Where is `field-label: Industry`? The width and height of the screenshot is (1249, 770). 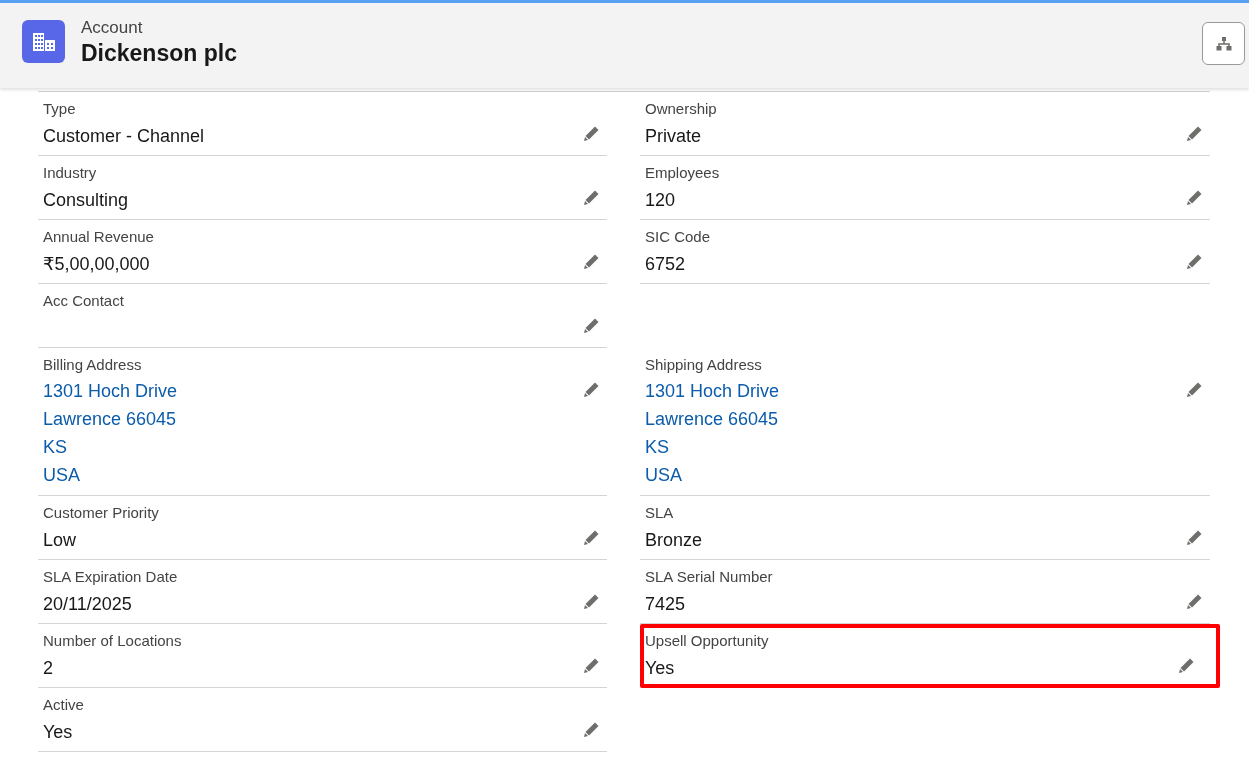 field-label: Industry is located at coordinates (70, 173).